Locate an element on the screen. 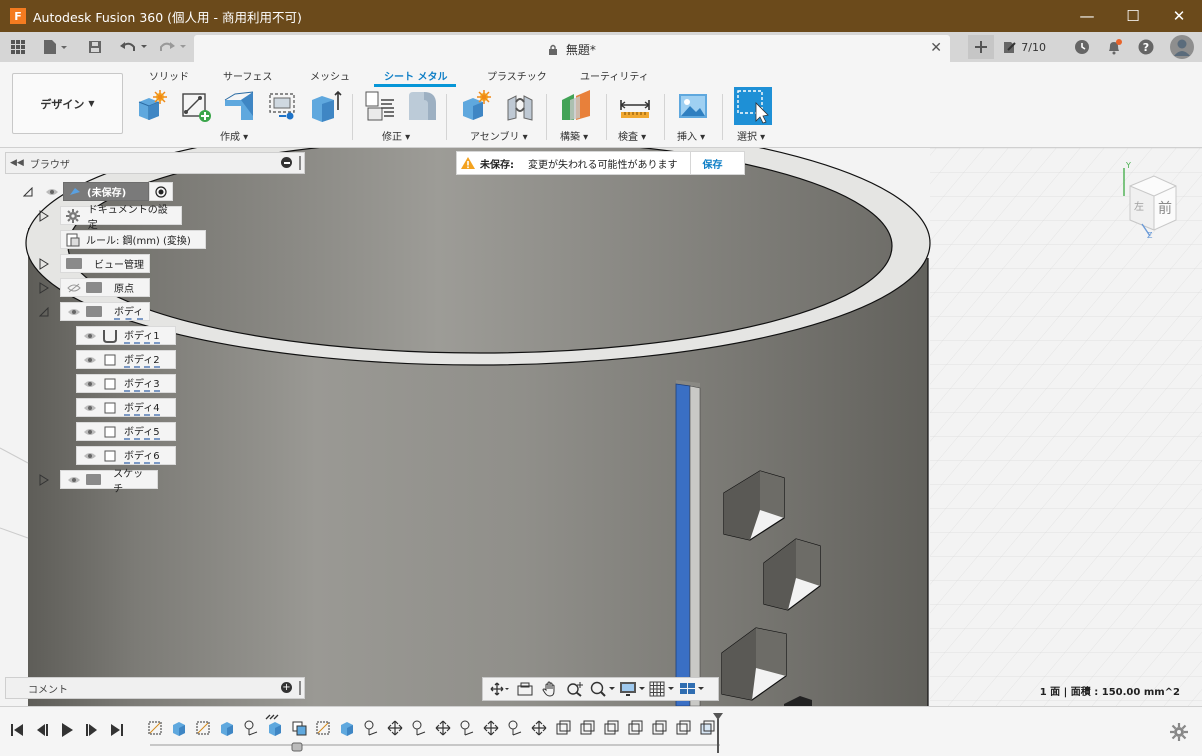 This screenshot has height=756, width=1202. tree-item-doc-settings: ドキュメントの設定 is located at coordinates (110, 218).